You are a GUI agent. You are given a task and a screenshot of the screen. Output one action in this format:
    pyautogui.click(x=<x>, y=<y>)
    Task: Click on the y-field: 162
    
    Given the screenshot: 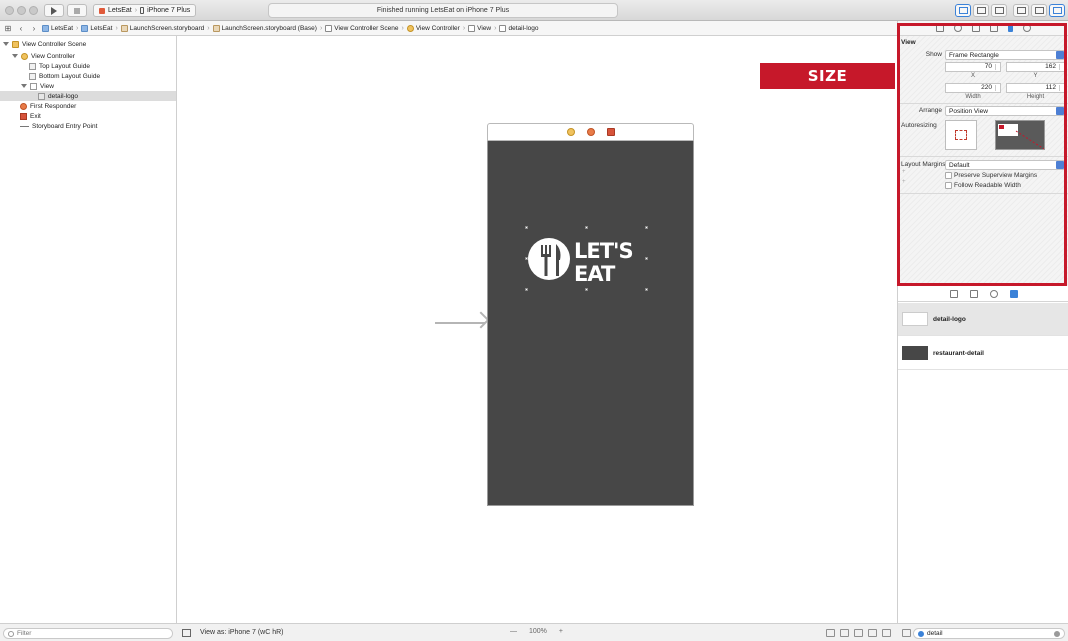 What is the action you would take?
    pyautogui.click(x=1035, y=67)
    